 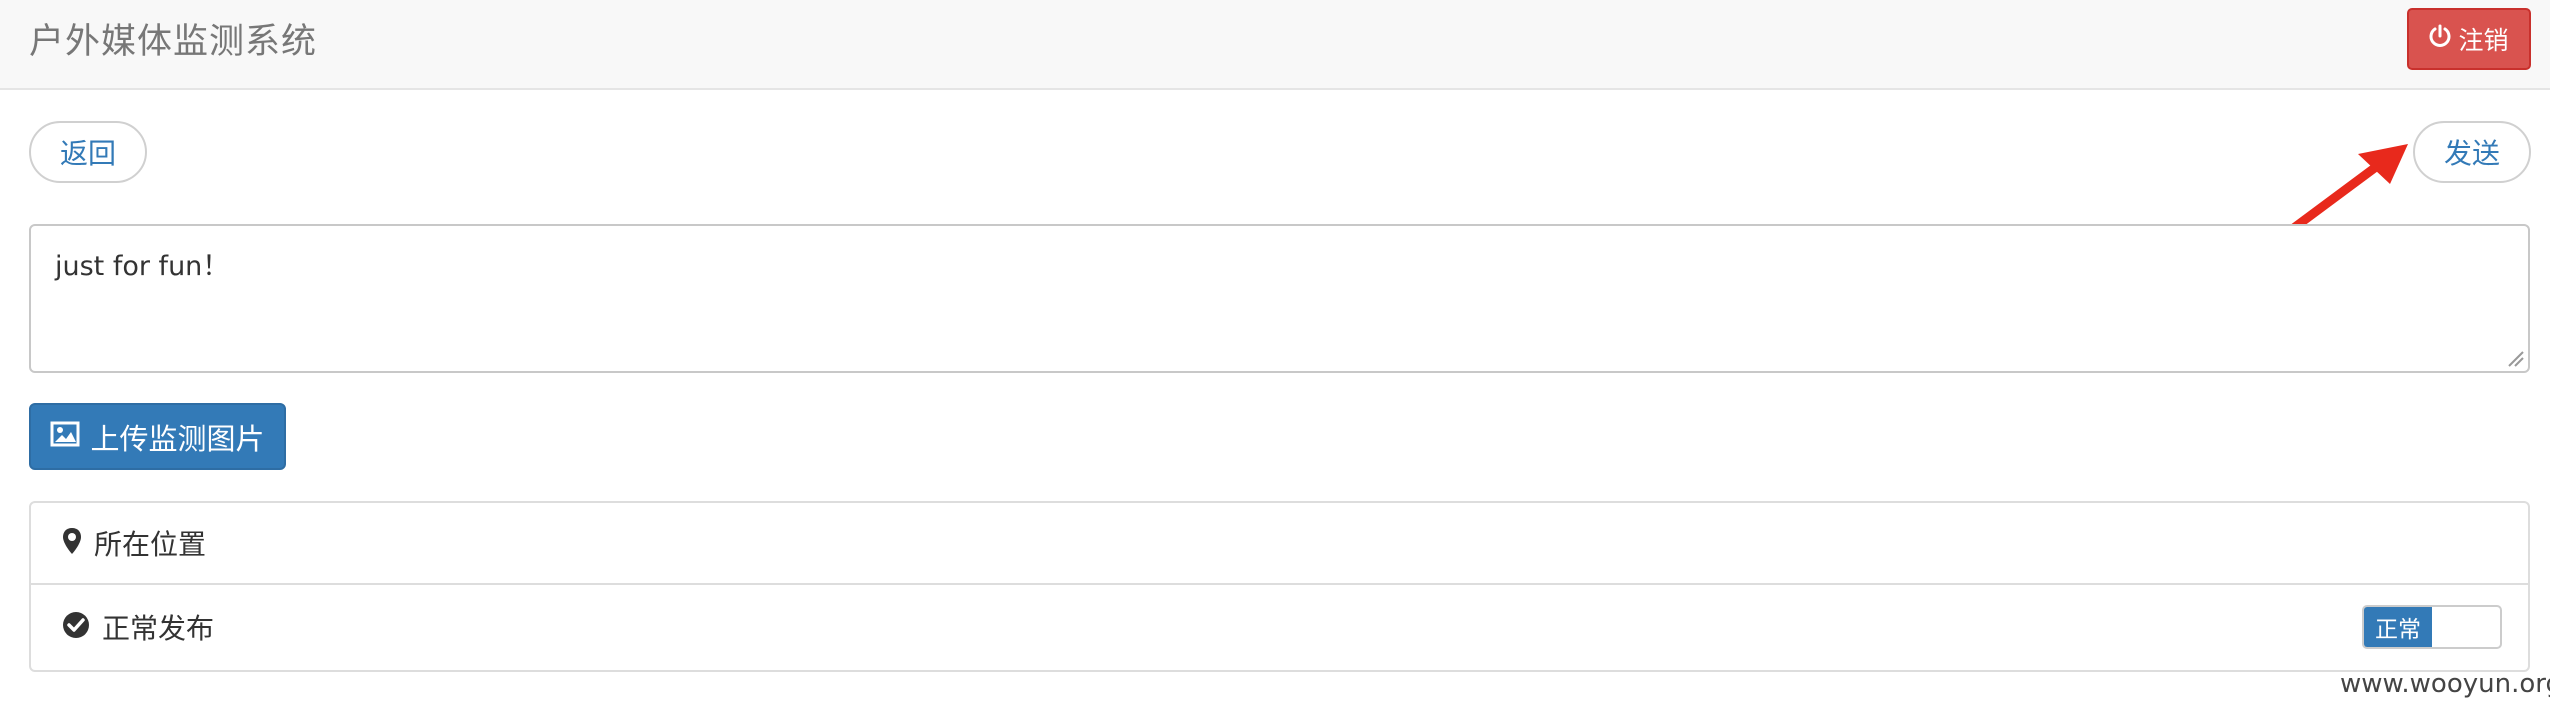 What do you see at coordinates (1279, 544) in the screenshot?
I see `location-row: 所在位置` at bounding box center [1279, 544].